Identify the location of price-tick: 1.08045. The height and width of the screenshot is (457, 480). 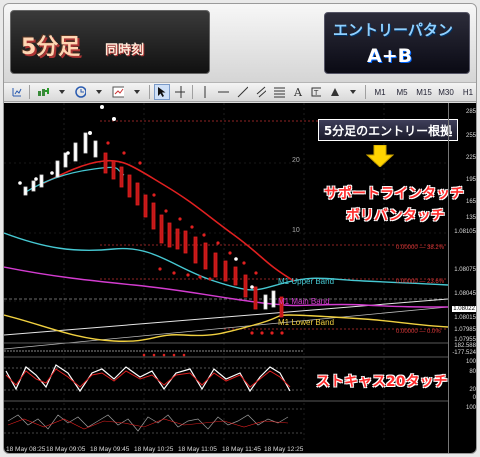
(465, 294).